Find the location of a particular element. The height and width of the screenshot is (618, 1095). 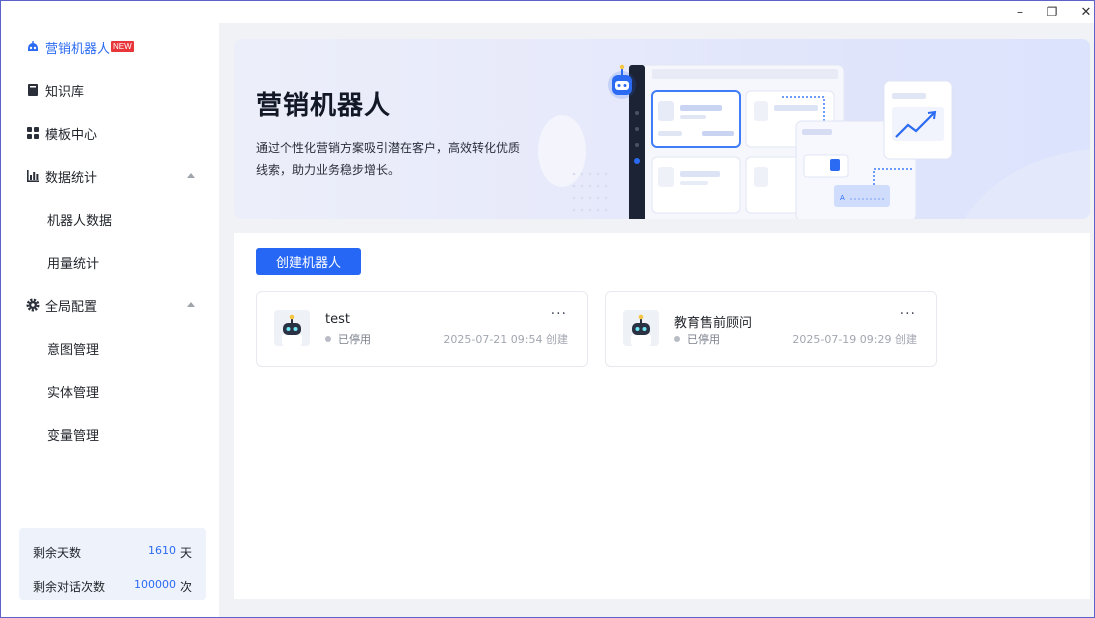

sidebar-subitem-label: 变量管理 is located at coordinates (73, 436).